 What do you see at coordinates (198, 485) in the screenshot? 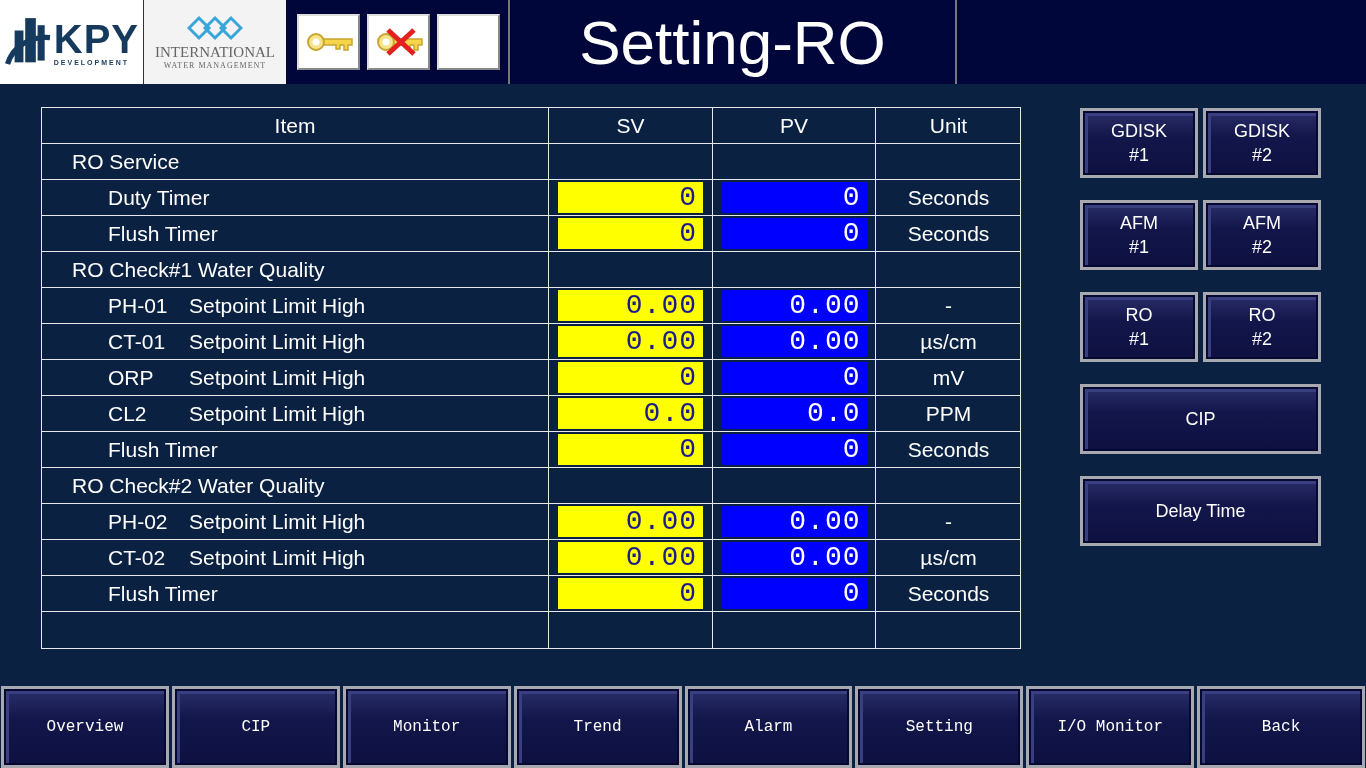
I see `group-label: RO Check#2 Water Quality` at bounding box center [198, 485].